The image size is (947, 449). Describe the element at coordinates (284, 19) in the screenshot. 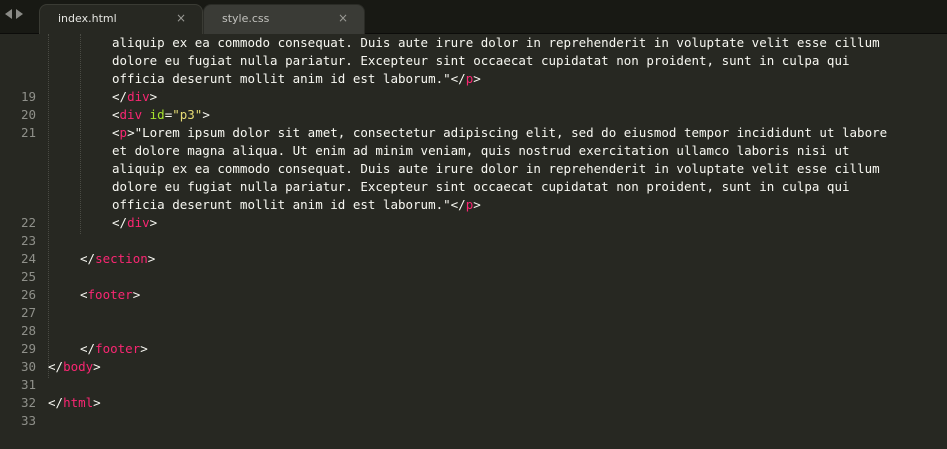

I see `tab-style-css: style.css ×` at that location.